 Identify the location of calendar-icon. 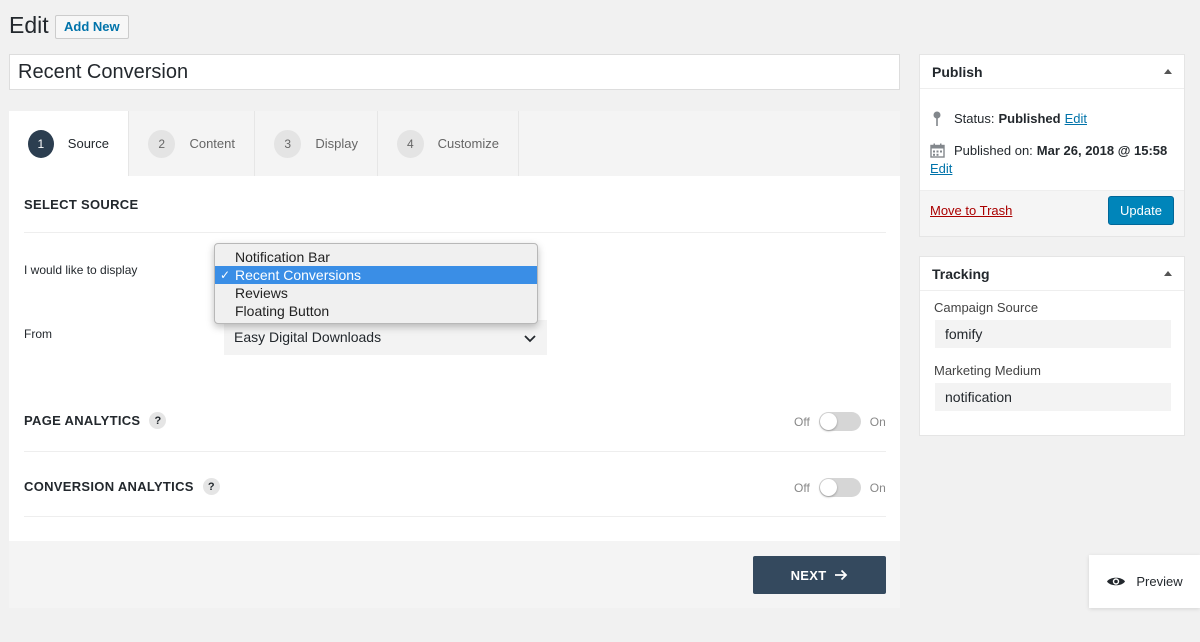
(937, 150).